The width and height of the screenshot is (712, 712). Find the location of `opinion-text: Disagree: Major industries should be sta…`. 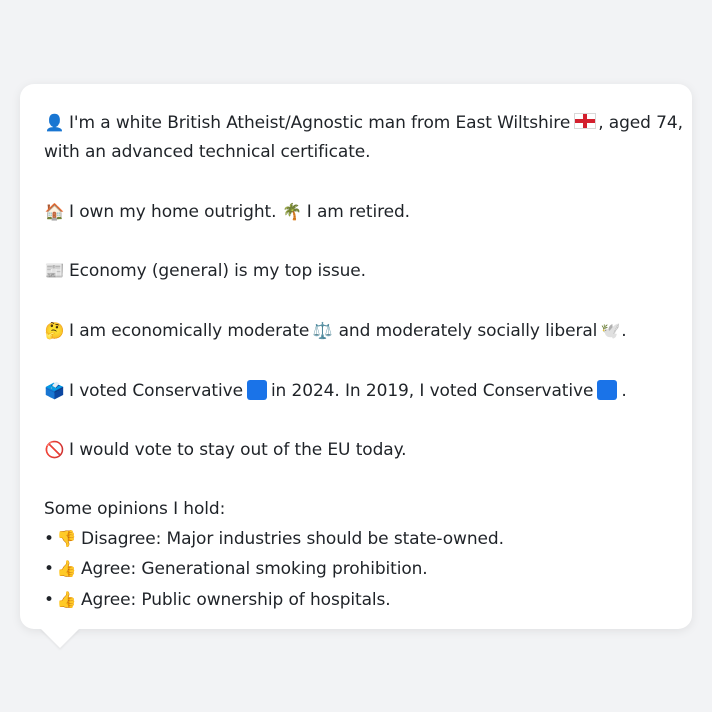

opinion-text: Disagree: Major industries should be sta… is located at coordinates (292, 539).